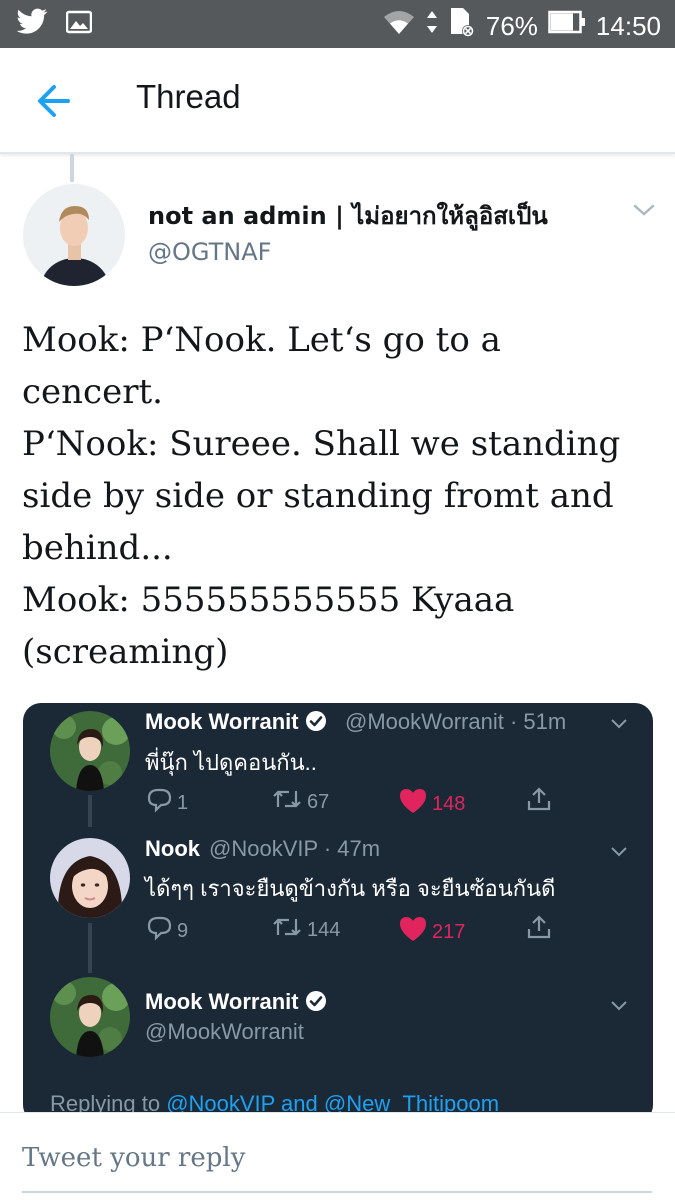 The height and width of the screenshot is (1200, 675). Describe the element at coordinates (321, 444) in the screenshot. I see `tweet-line: P‘Nook: Sureee. Shall we standing` at that location.